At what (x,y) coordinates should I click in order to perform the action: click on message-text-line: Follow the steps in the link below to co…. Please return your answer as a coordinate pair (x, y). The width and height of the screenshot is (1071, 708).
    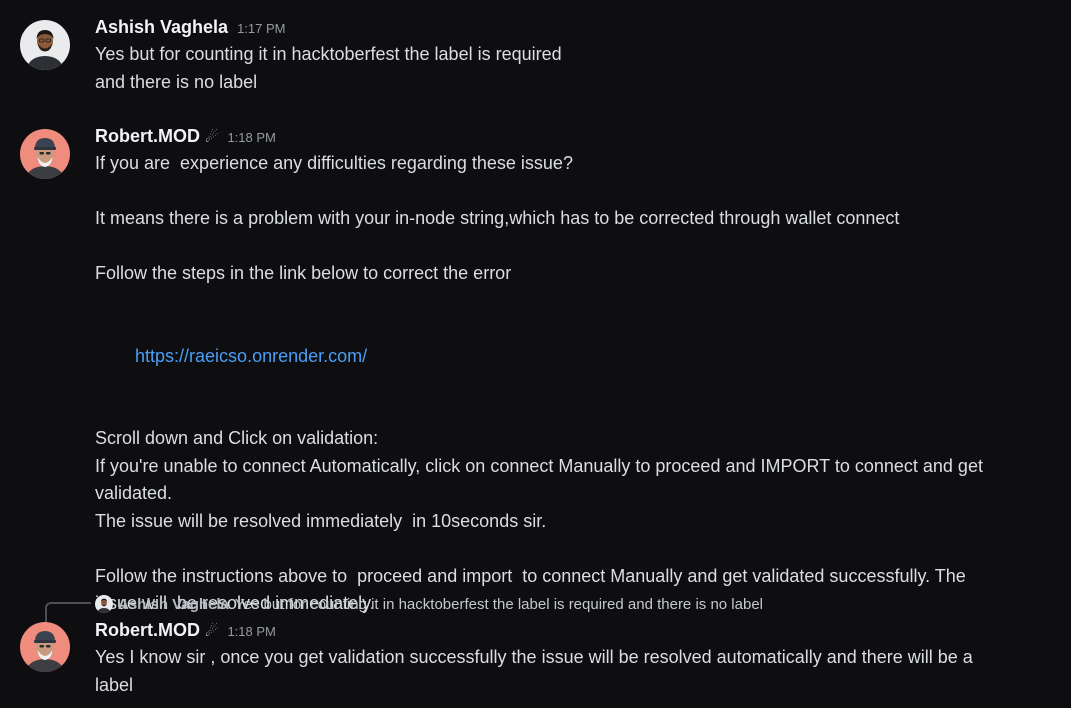
    Looking at the image, I should click on (303, 273).